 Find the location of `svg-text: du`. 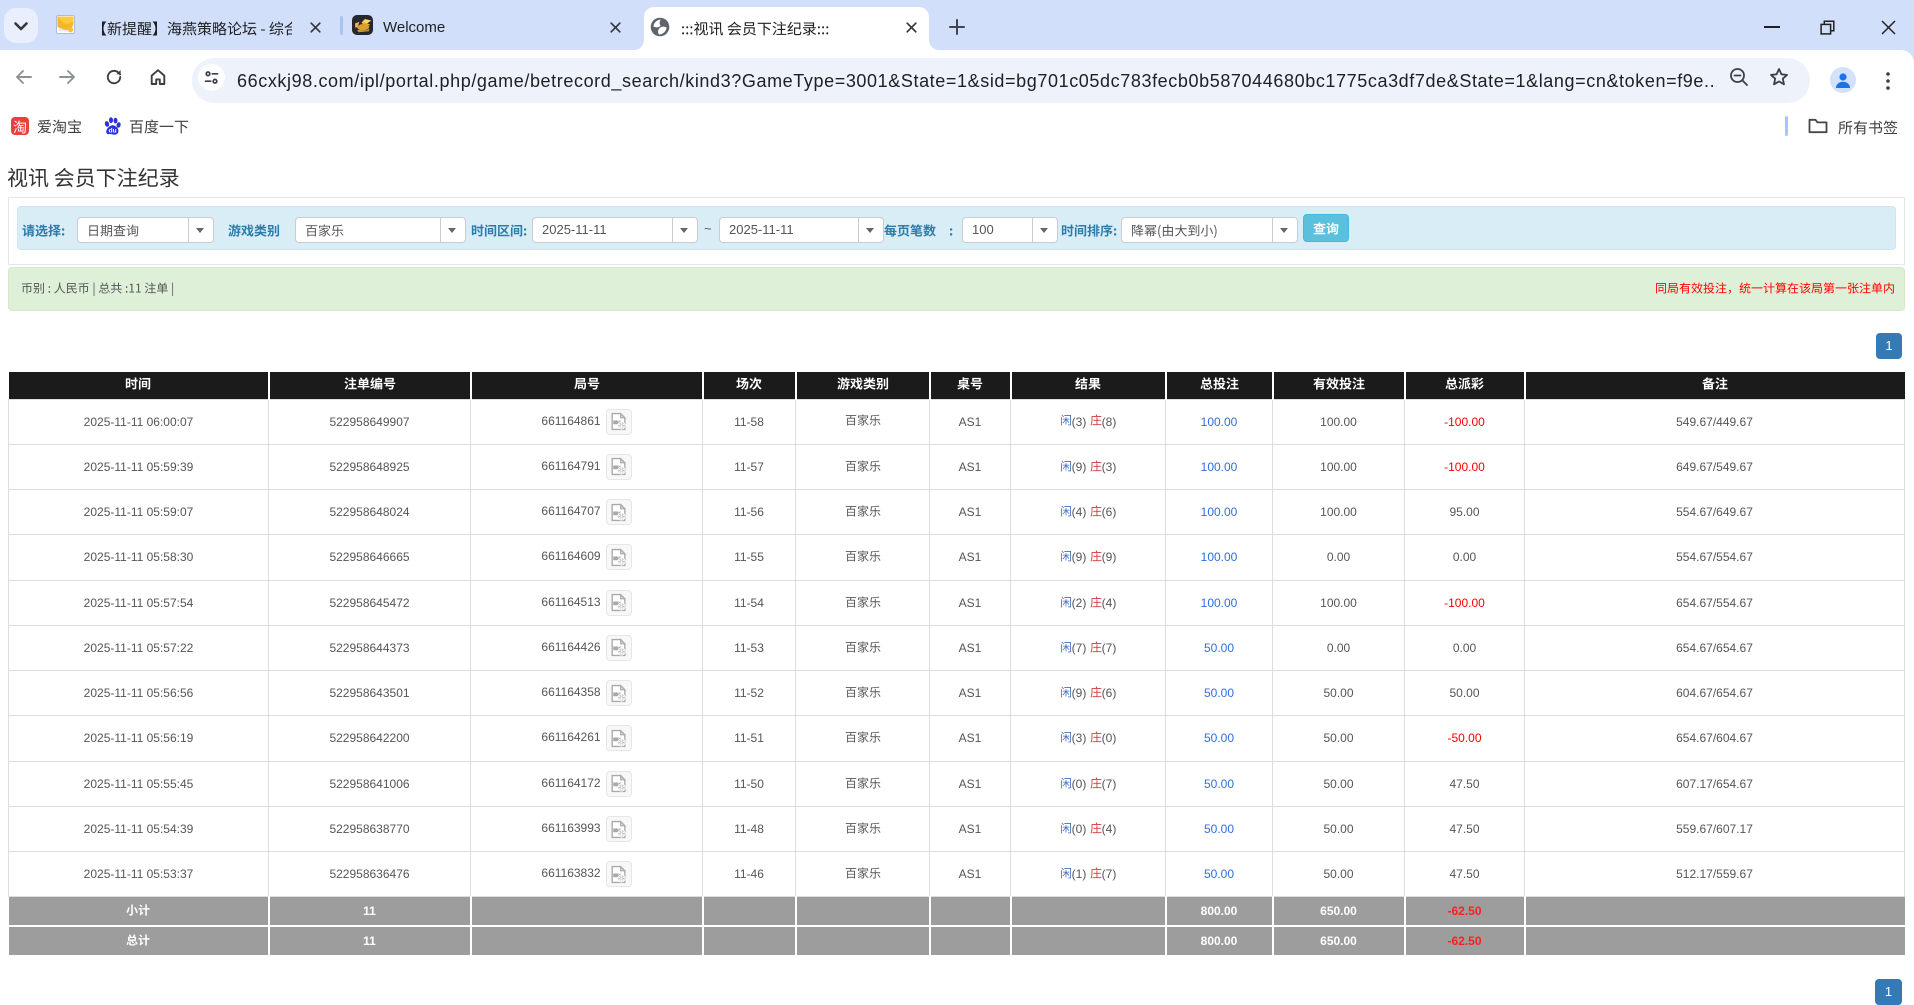

svg-text: du is located at coordinates (113, 130).